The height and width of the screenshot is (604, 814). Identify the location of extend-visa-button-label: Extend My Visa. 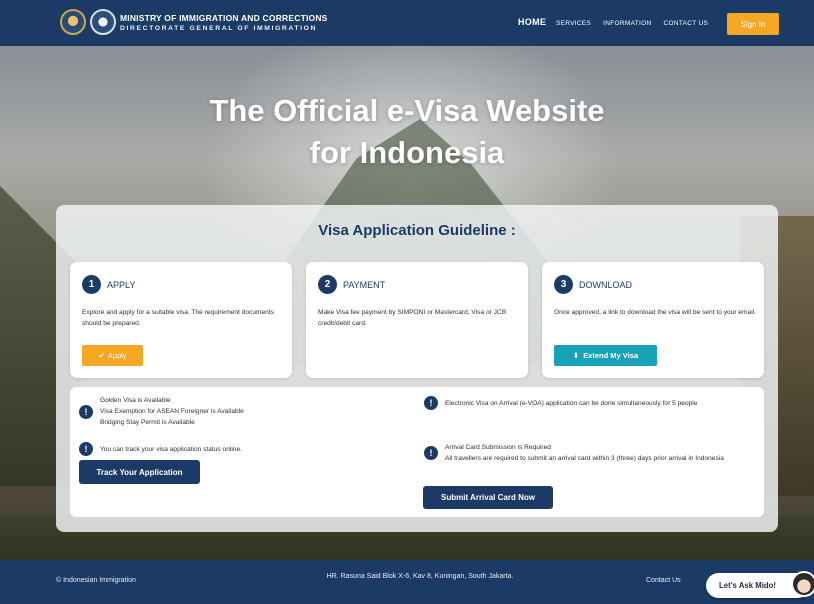
(611, 355).